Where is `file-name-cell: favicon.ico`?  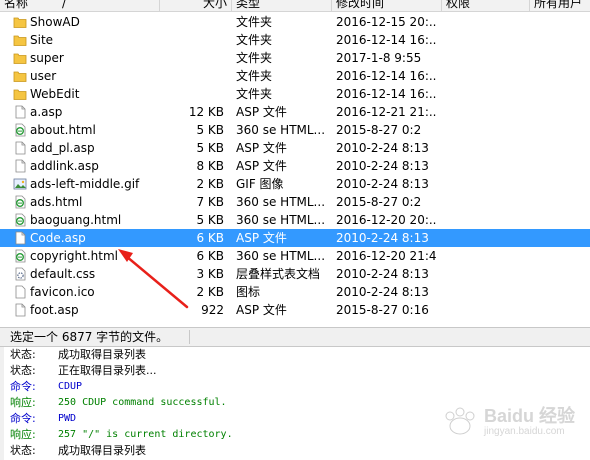 file-name-cell: favicon.ico is located at coordinates (88, 292).